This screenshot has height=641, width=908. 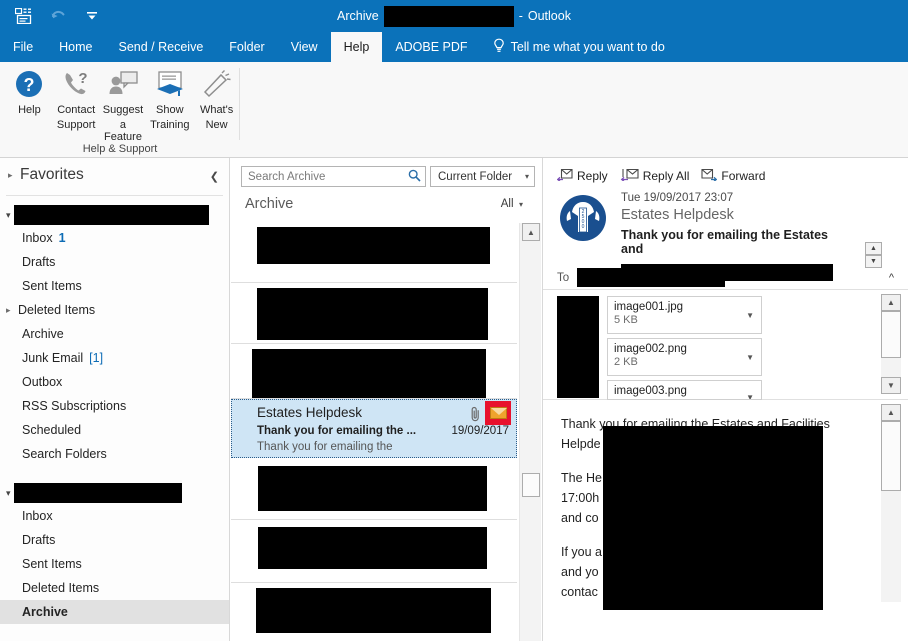 I want to click on message-list-scrollbar: ▲, so click(x=530, y=432).